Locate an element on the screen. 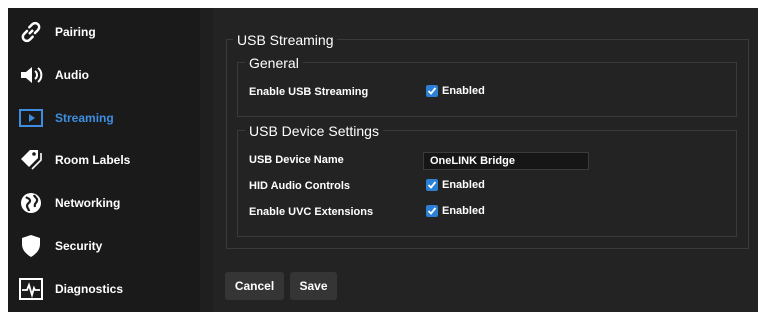 This screenshot has height=317, width=762. enable-uvc-extensions-checkbox: Enabled is located at coordinates (455, 211).